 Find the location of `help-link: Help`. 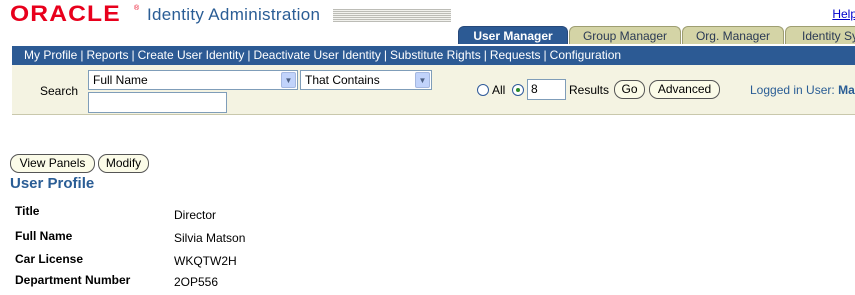

help-link: Help is located at coordinates (843, 14).